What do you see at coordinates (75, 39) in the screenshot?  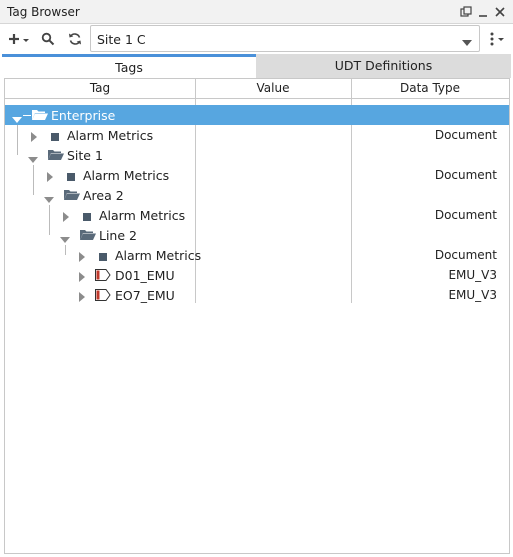 I see `refresh-icon` at bounding box center [75, 39].